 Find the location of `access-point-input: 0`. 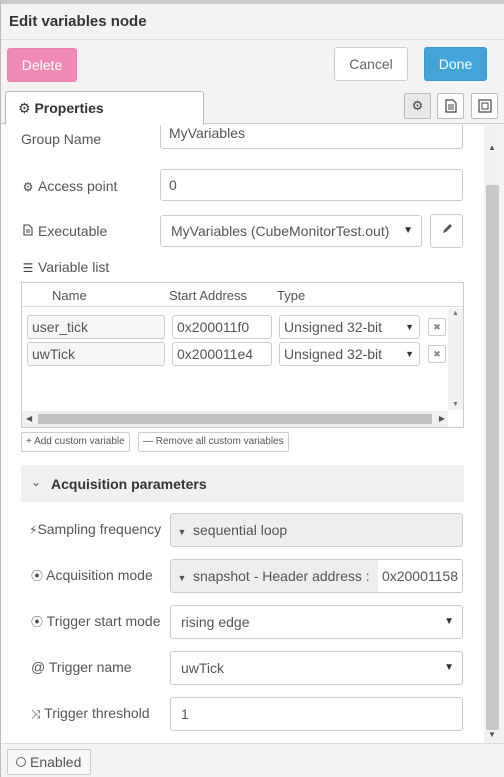

access-point-input: 0 is located at coordinates (311, 185).